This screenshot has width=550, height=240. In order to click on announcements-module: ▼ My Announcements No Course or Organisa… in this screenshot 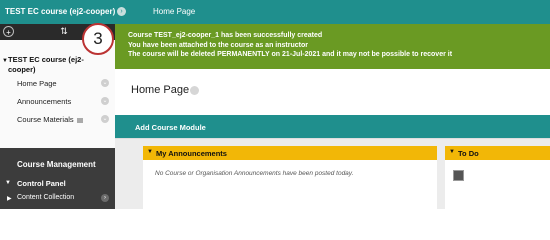, I will do `click(290, 178)`.